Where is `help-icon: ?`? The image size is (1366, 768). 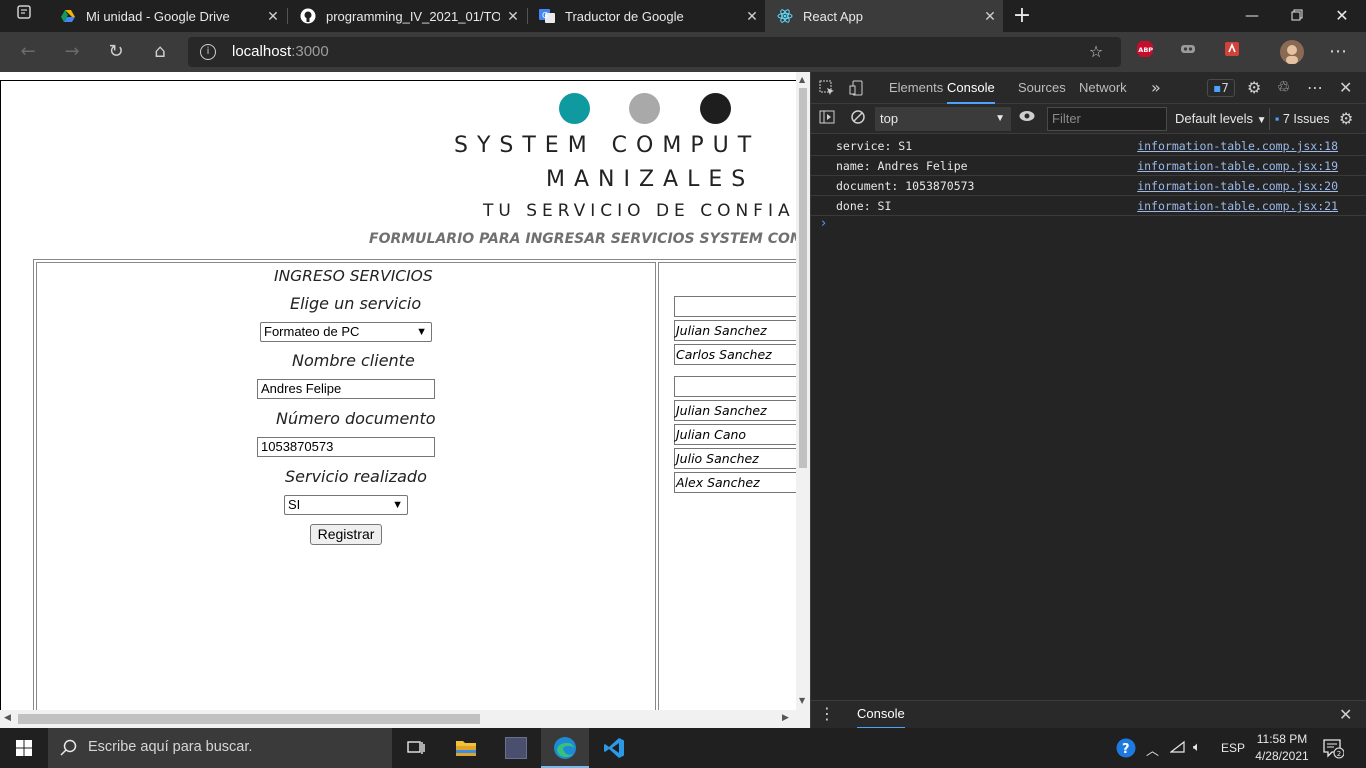 help-icon: ? is located at coordinates (1126, 749).